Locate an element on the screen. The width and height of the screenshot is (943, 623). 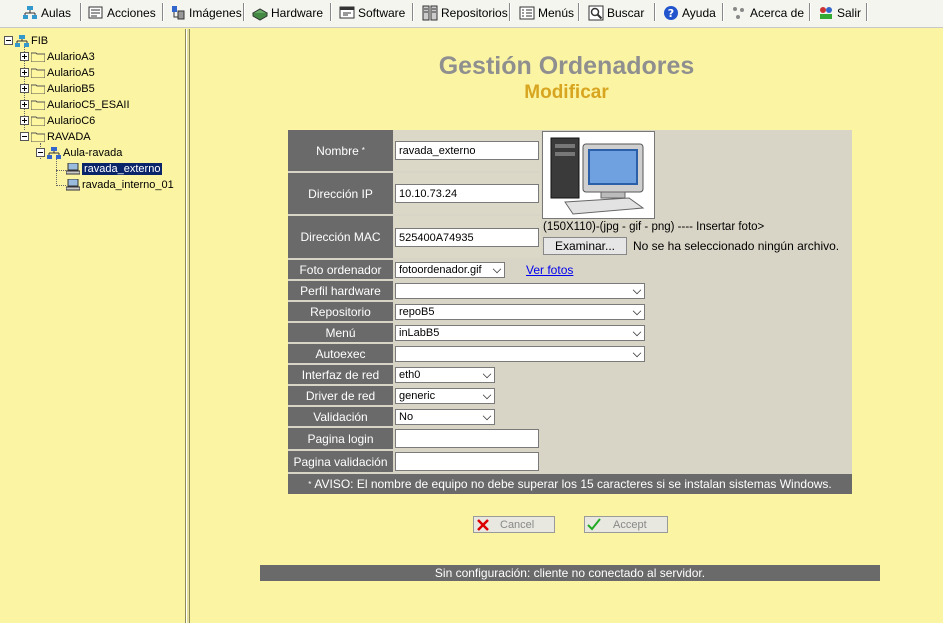
menu-menus-label: Menús is located at coordinates (556, 13).